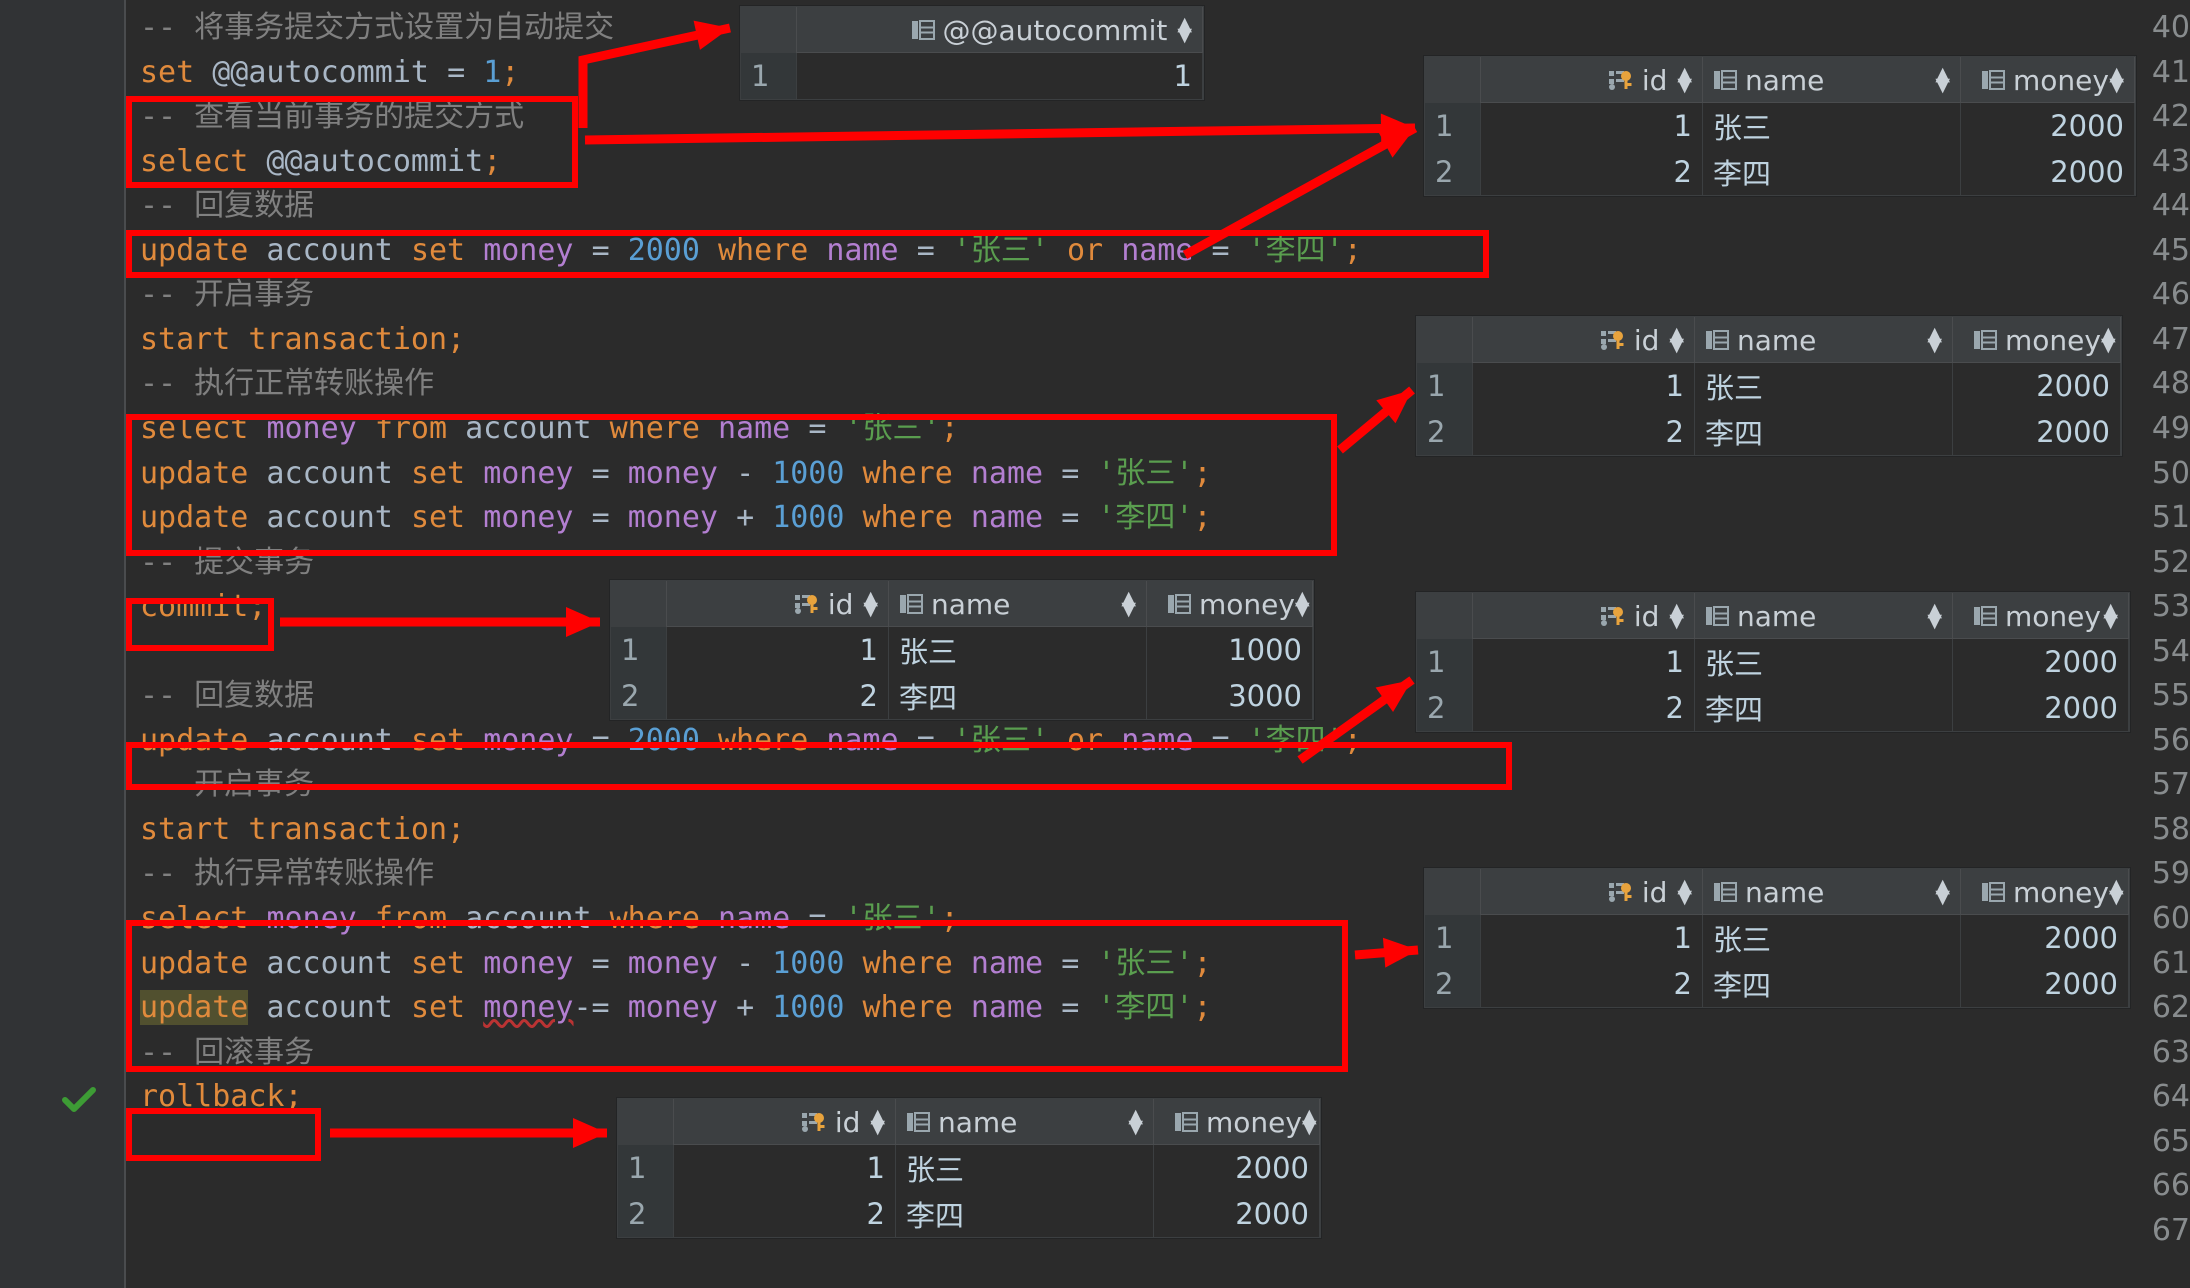  Describe the element at coordinates (221, 1097) in the screenshot. I see `code-line: rollback;` at that location.